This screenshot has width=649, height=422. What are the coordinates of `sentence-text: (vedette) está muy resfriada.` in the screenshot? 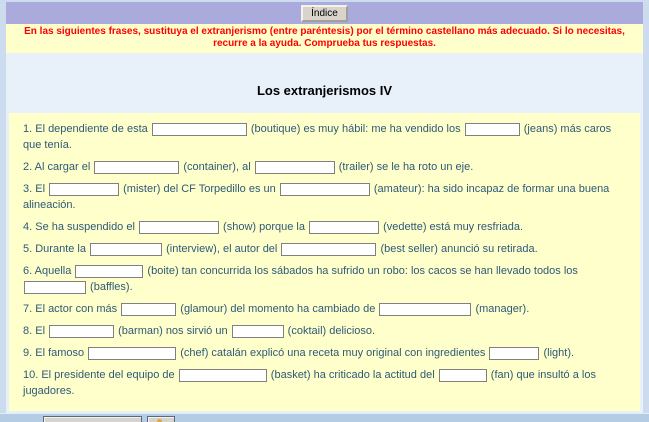 It's located at (452, 227).